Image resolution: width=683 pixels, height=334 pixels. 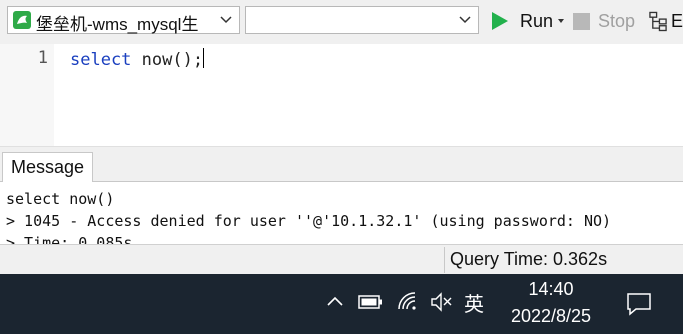 What do you see at coordinates (474, 302) in the screenshot?
I see `input-method-indicator: 英` at bounding box center [474, 302].